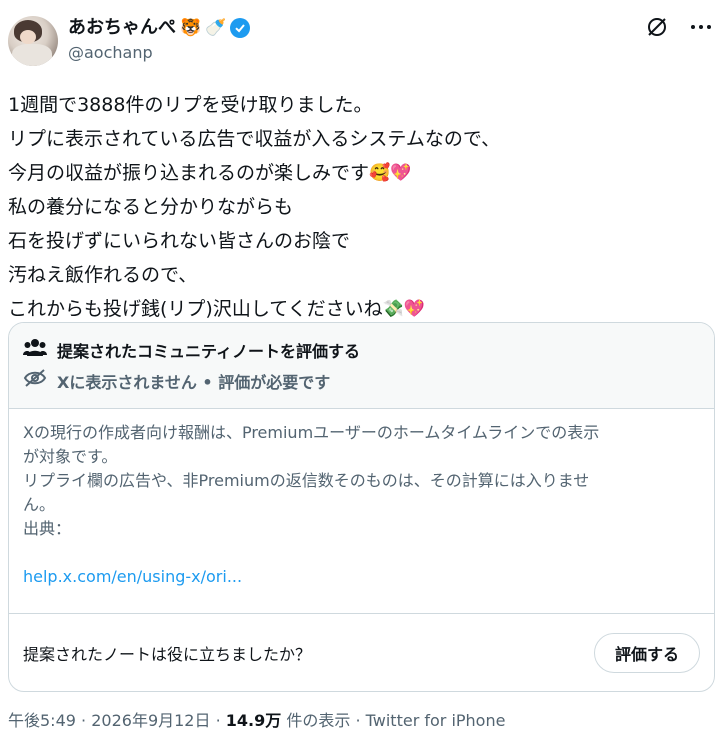 The image size is (728, 742). What do you see at coordinates (390, 173) in the screenshot?
I see `smiling-hearts-emoji: 🥰💖` at bounding box center [390, 173].